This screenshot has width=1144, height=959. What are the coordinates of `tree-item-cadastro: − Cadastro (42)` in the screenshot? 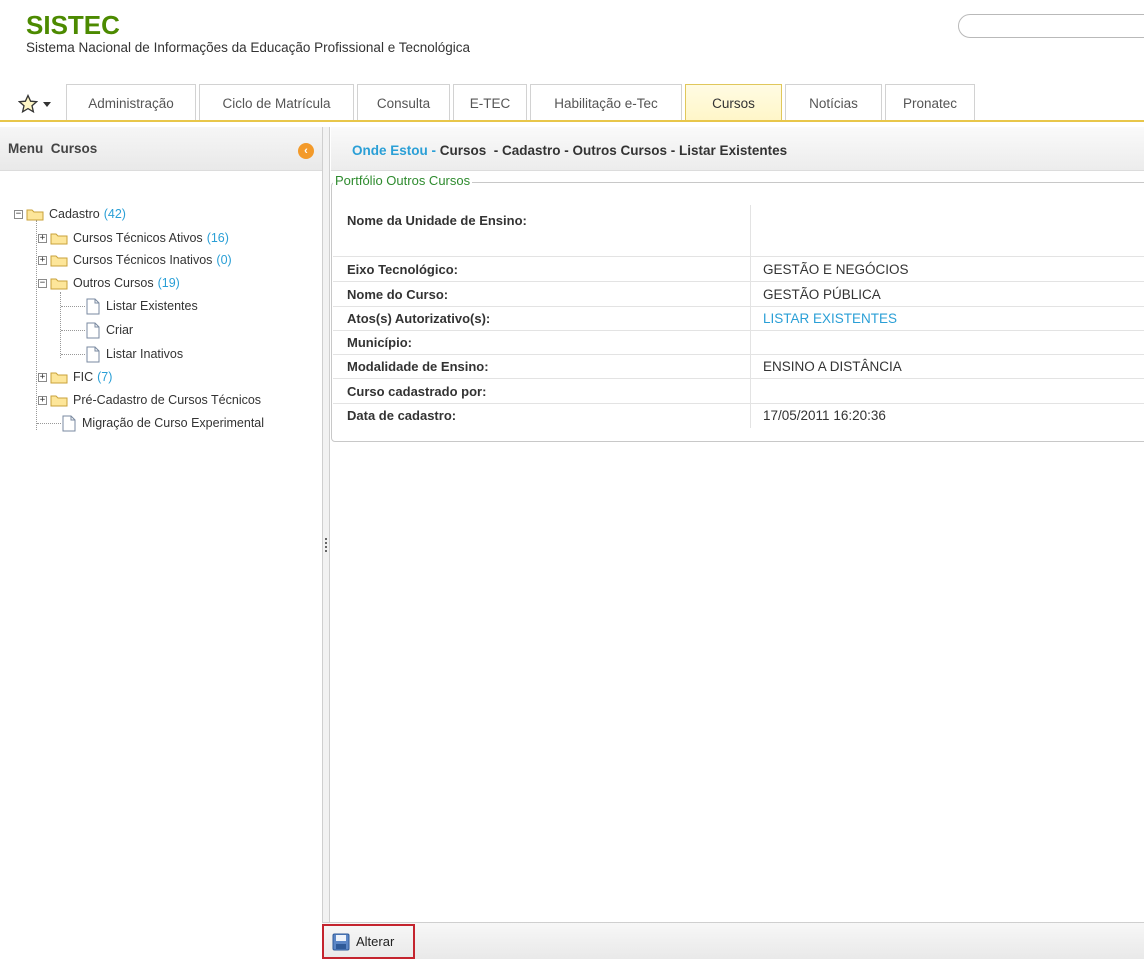 It's located at (70, 214).